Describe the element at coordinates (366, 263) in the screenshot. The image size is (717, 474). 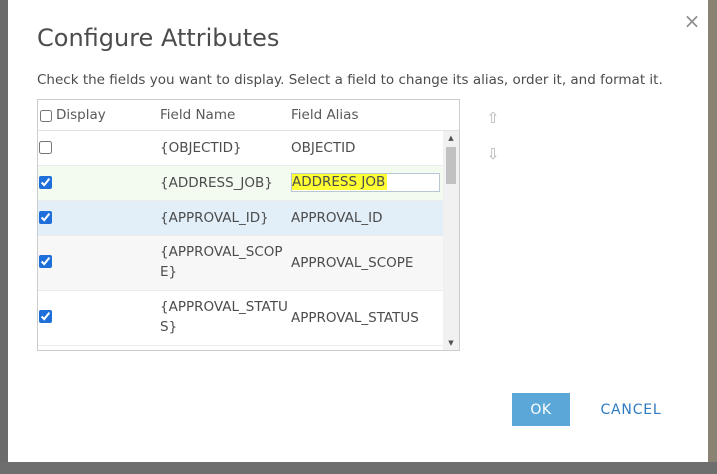
I see `field-alias: APPROVAL_SCOPE` at that location.